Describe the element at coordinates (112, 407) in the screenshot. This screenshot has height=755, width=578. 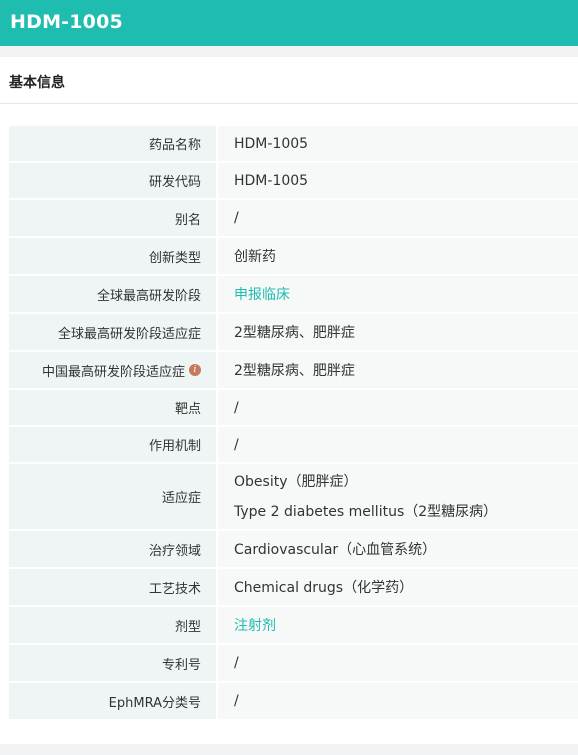
I see `row-label: 靶点` at that location.